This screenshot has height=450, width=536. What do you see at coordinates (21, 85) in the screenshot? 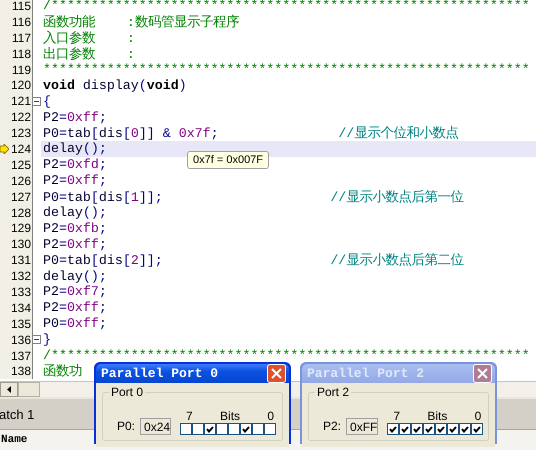
I see `line-number: 120` at bounding box center [21, 85].